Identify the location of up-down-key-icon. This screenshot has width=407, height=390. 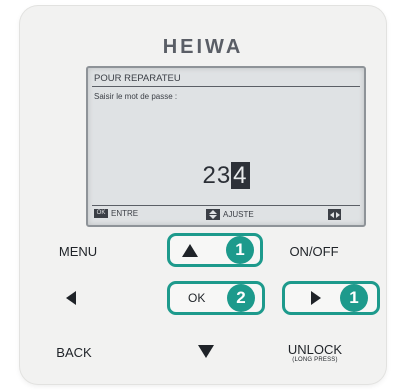
(213, 214).